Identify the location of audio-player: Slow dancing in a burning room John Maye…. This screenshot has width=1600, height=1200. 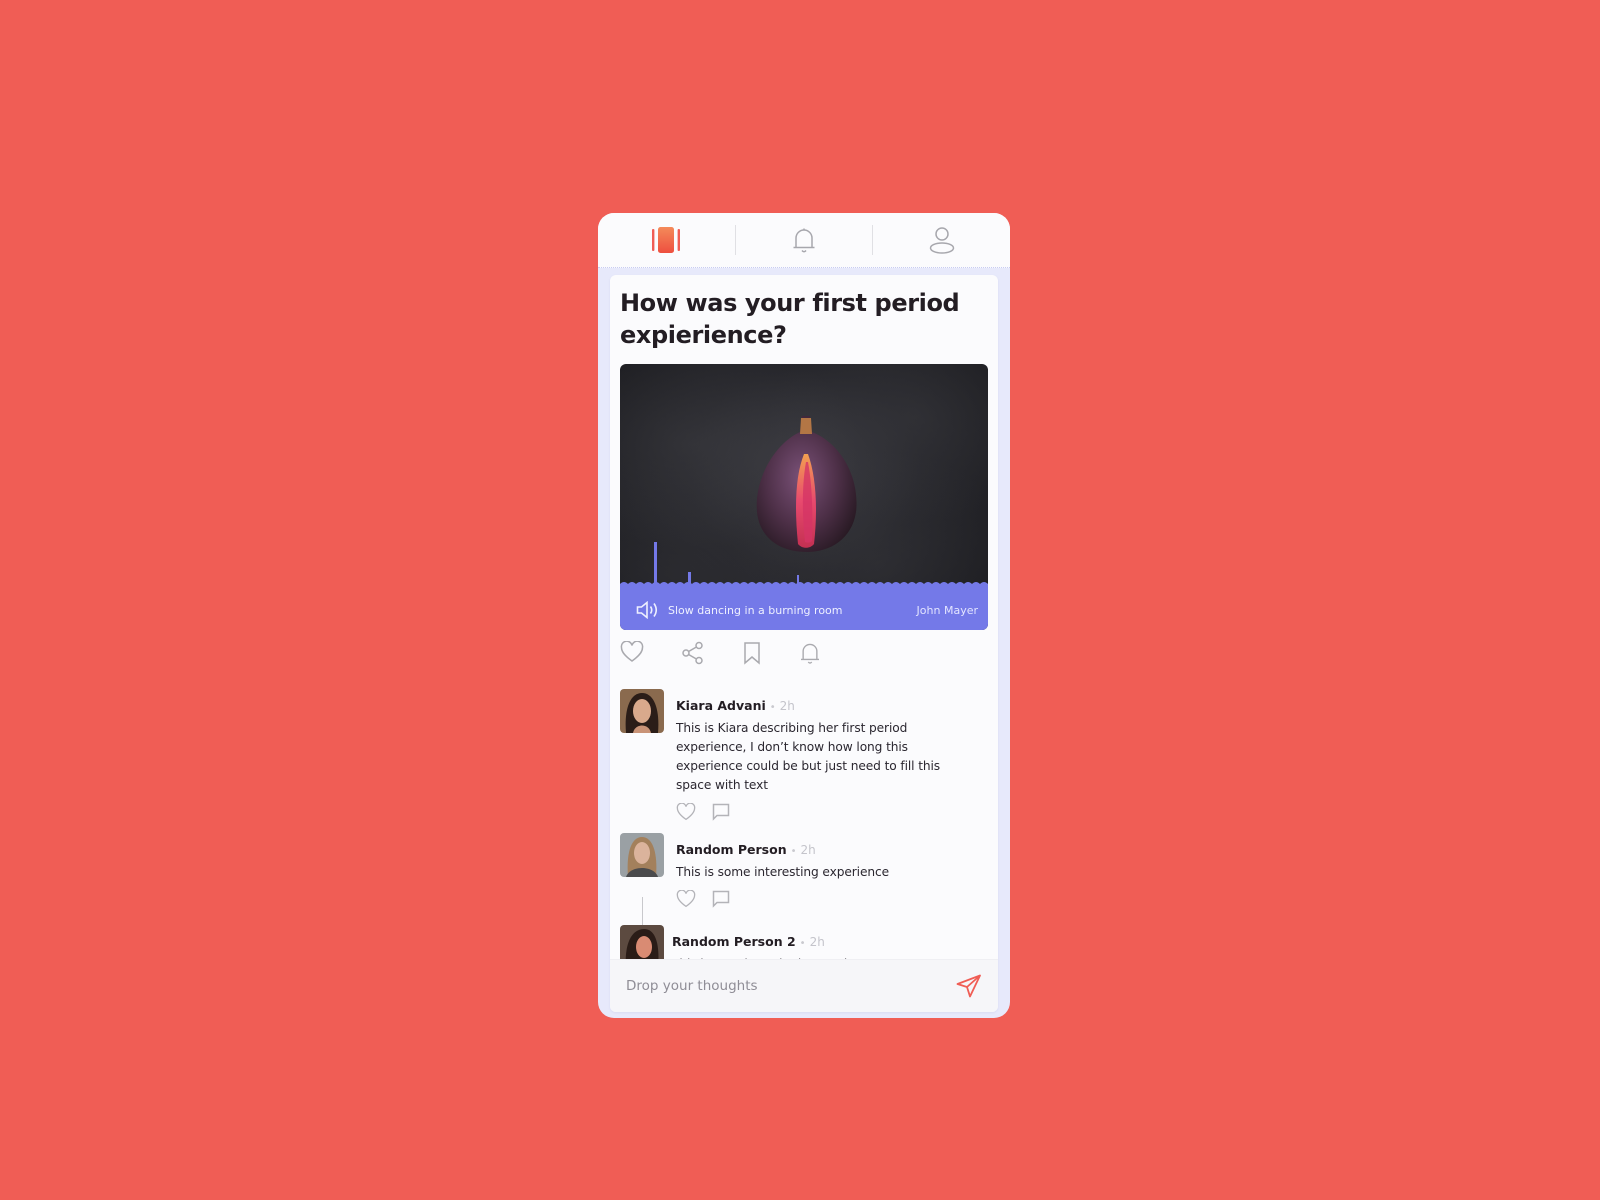
(804, 610).